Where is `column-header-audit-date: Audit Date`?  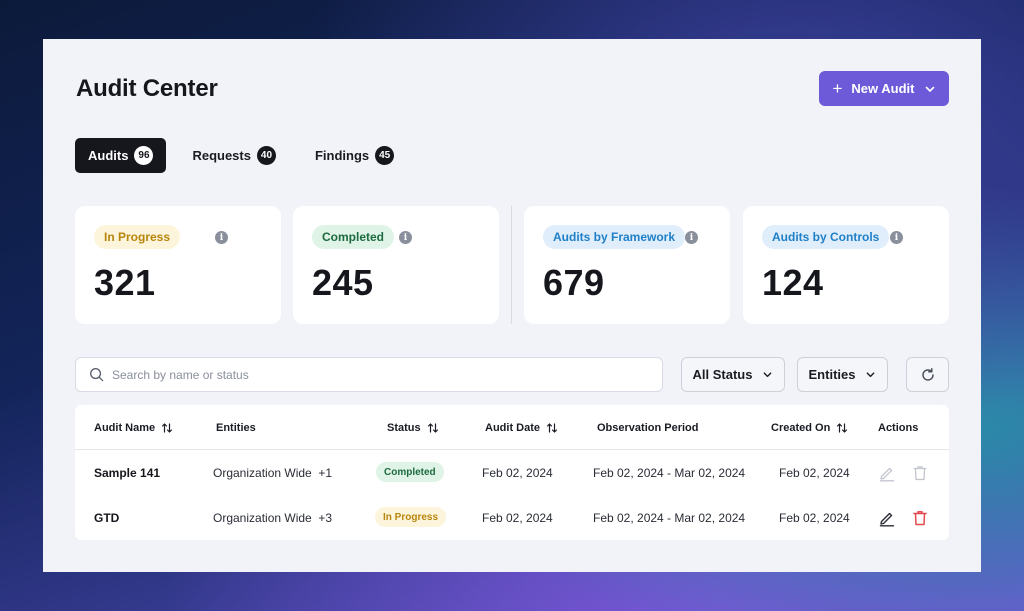
column-header-audit-date: Audit Date is located at coordinates (521, 428).